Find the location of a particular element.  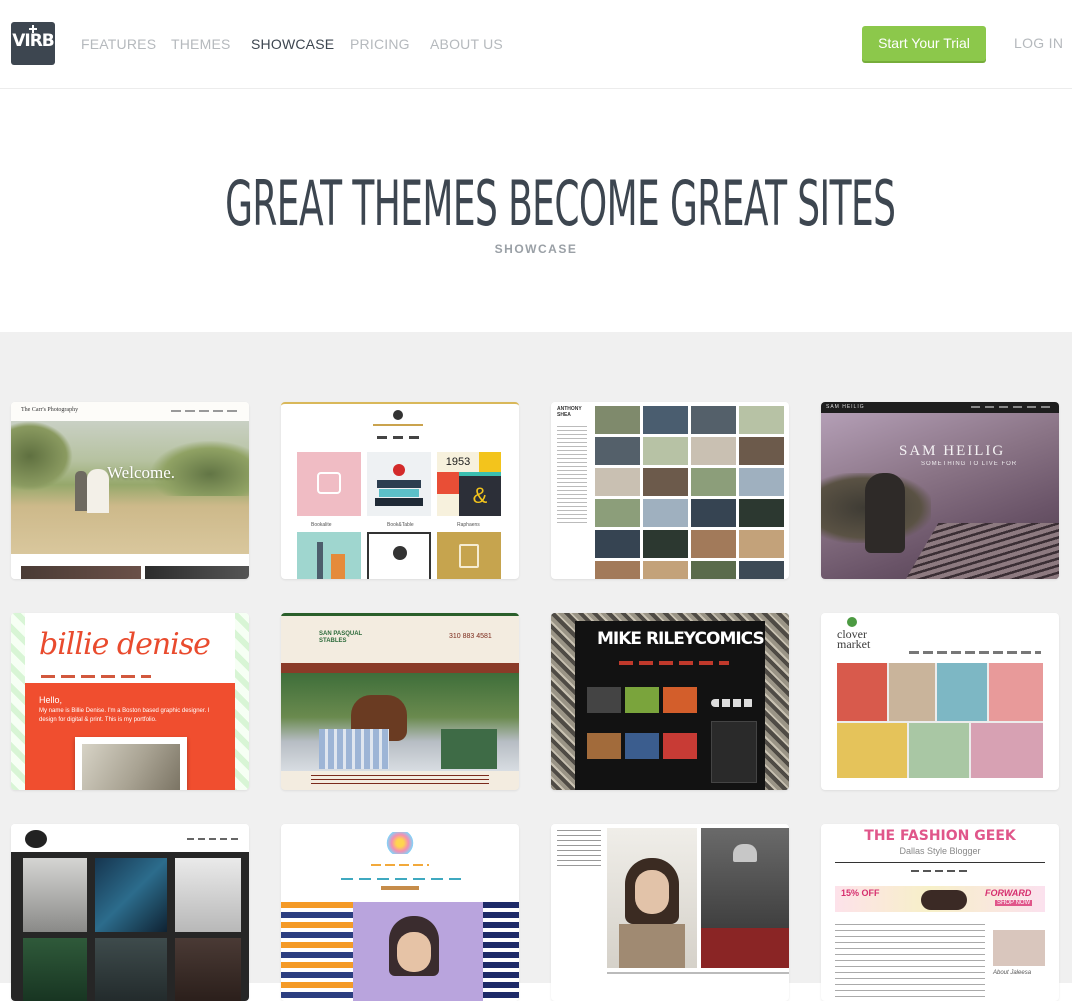

site-title: MIKE RILEYCOMICS is located at coordinates (681, 639).